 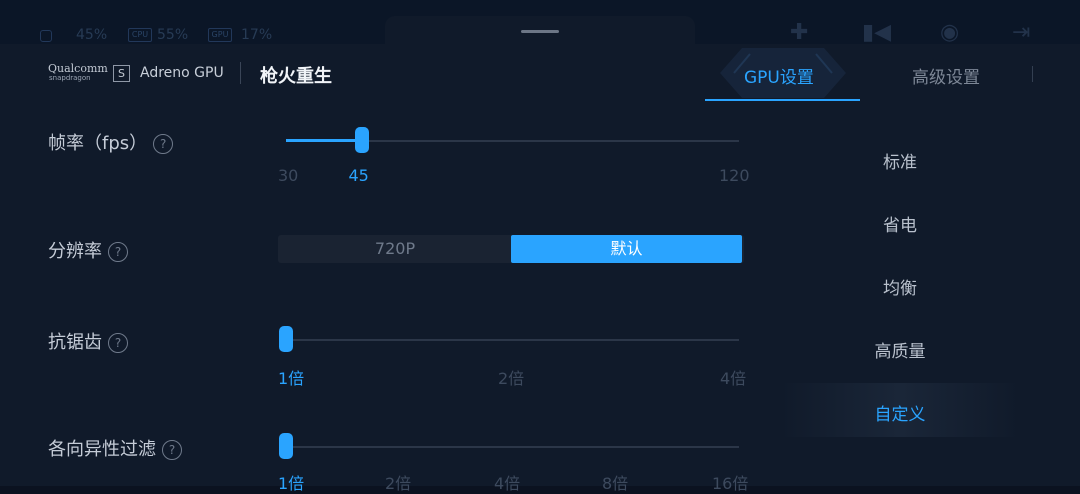 I want to click on fps-slider-fill, so click(x=324, y=140).